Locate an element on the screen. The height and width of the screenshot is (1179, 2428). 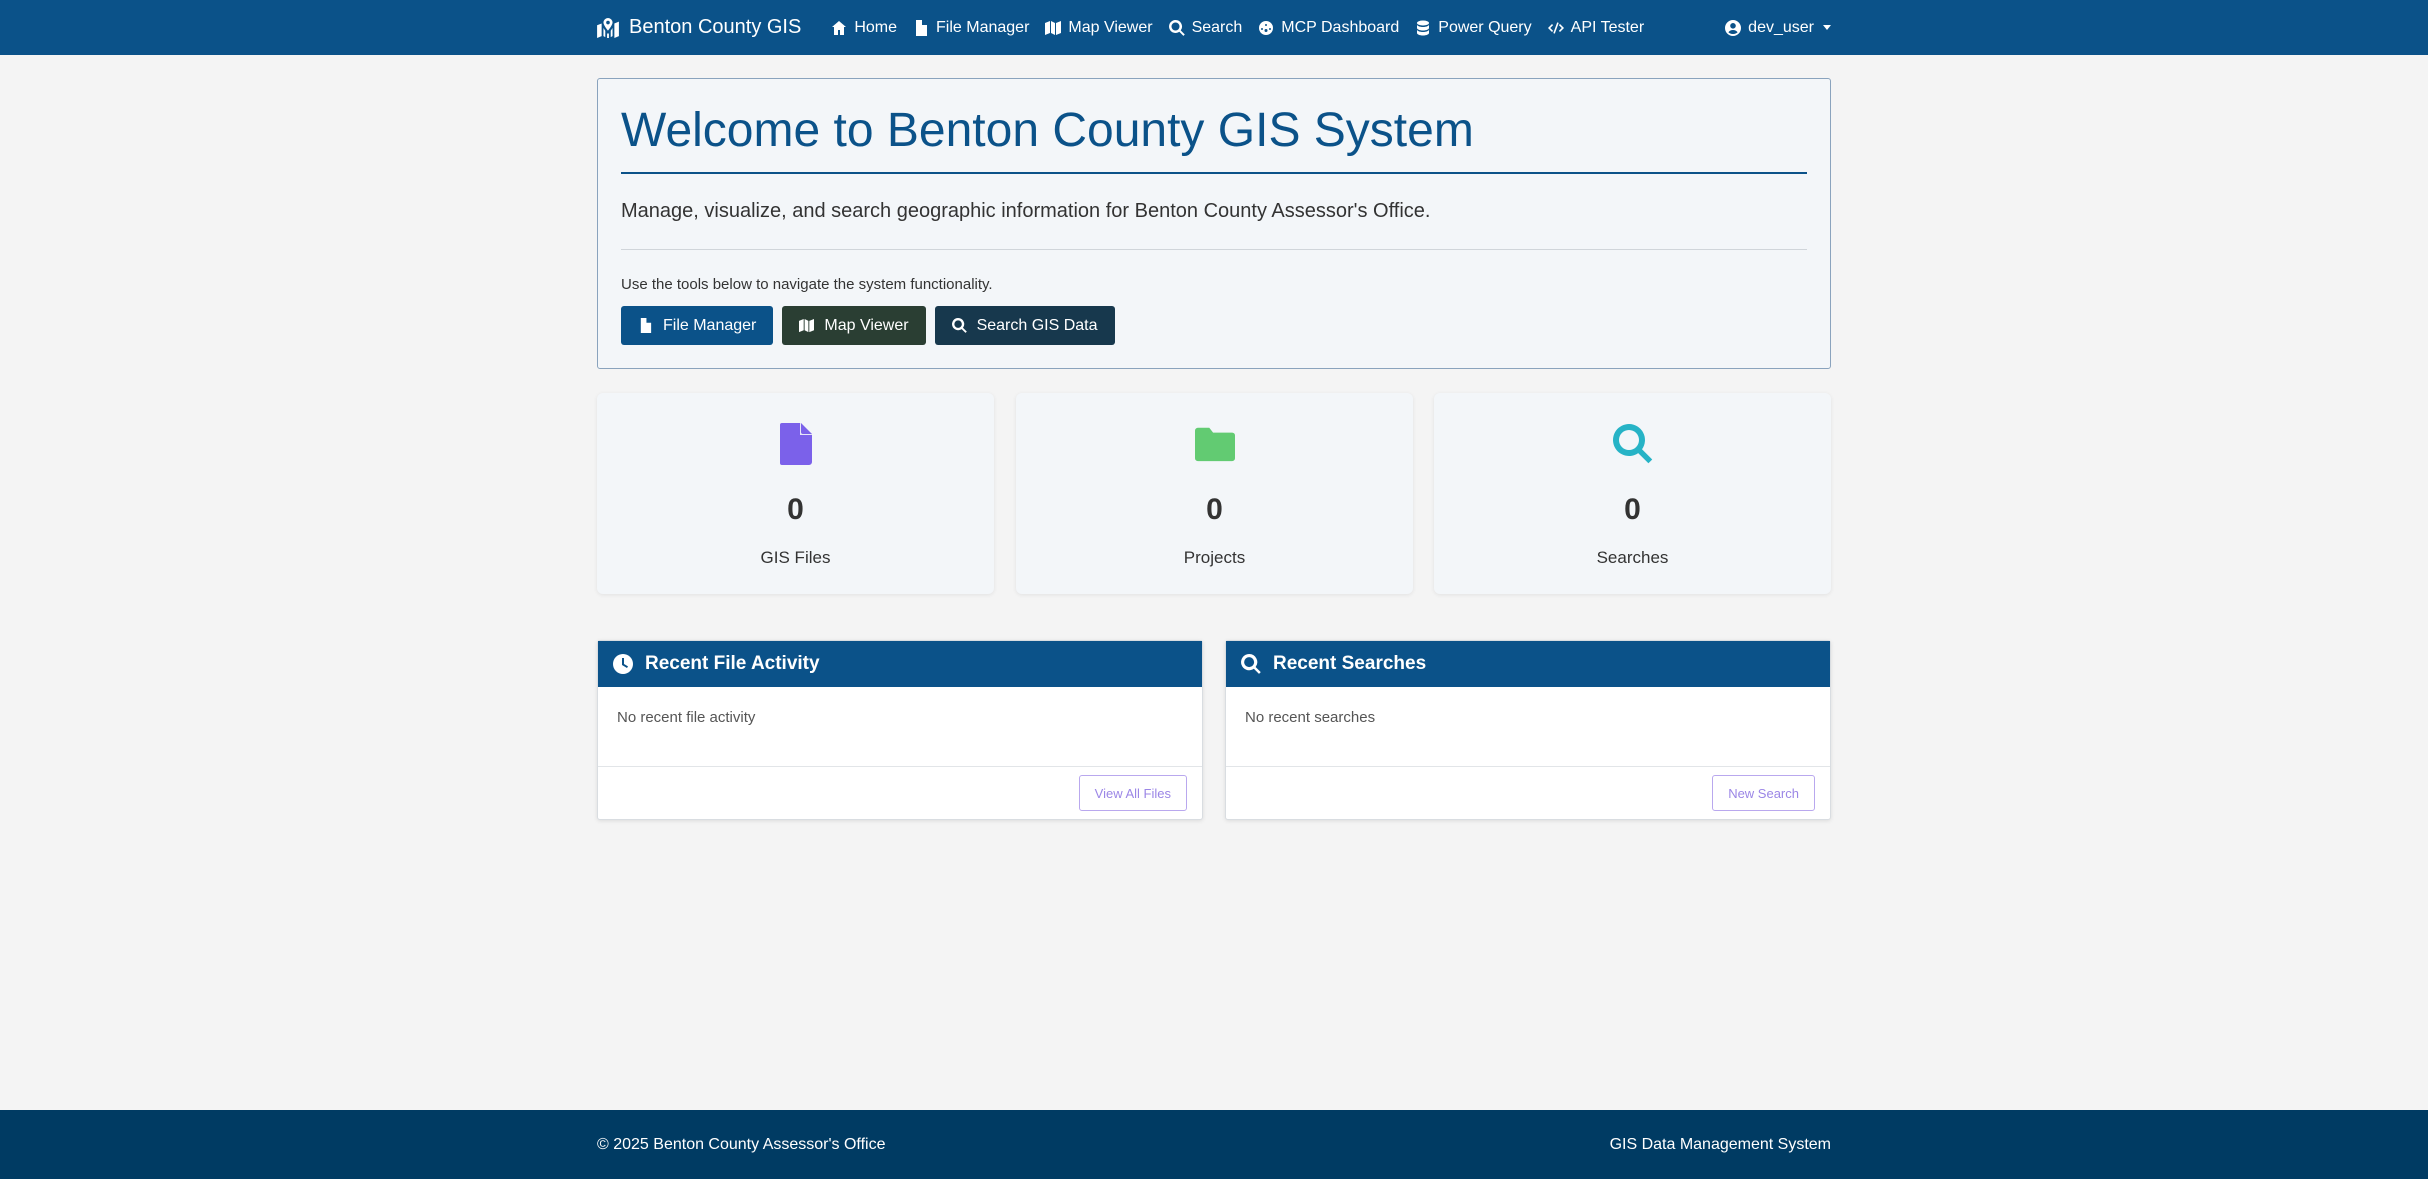
stat-card-gis-files: 0 GIS Files is located at coordinates (795, 493).